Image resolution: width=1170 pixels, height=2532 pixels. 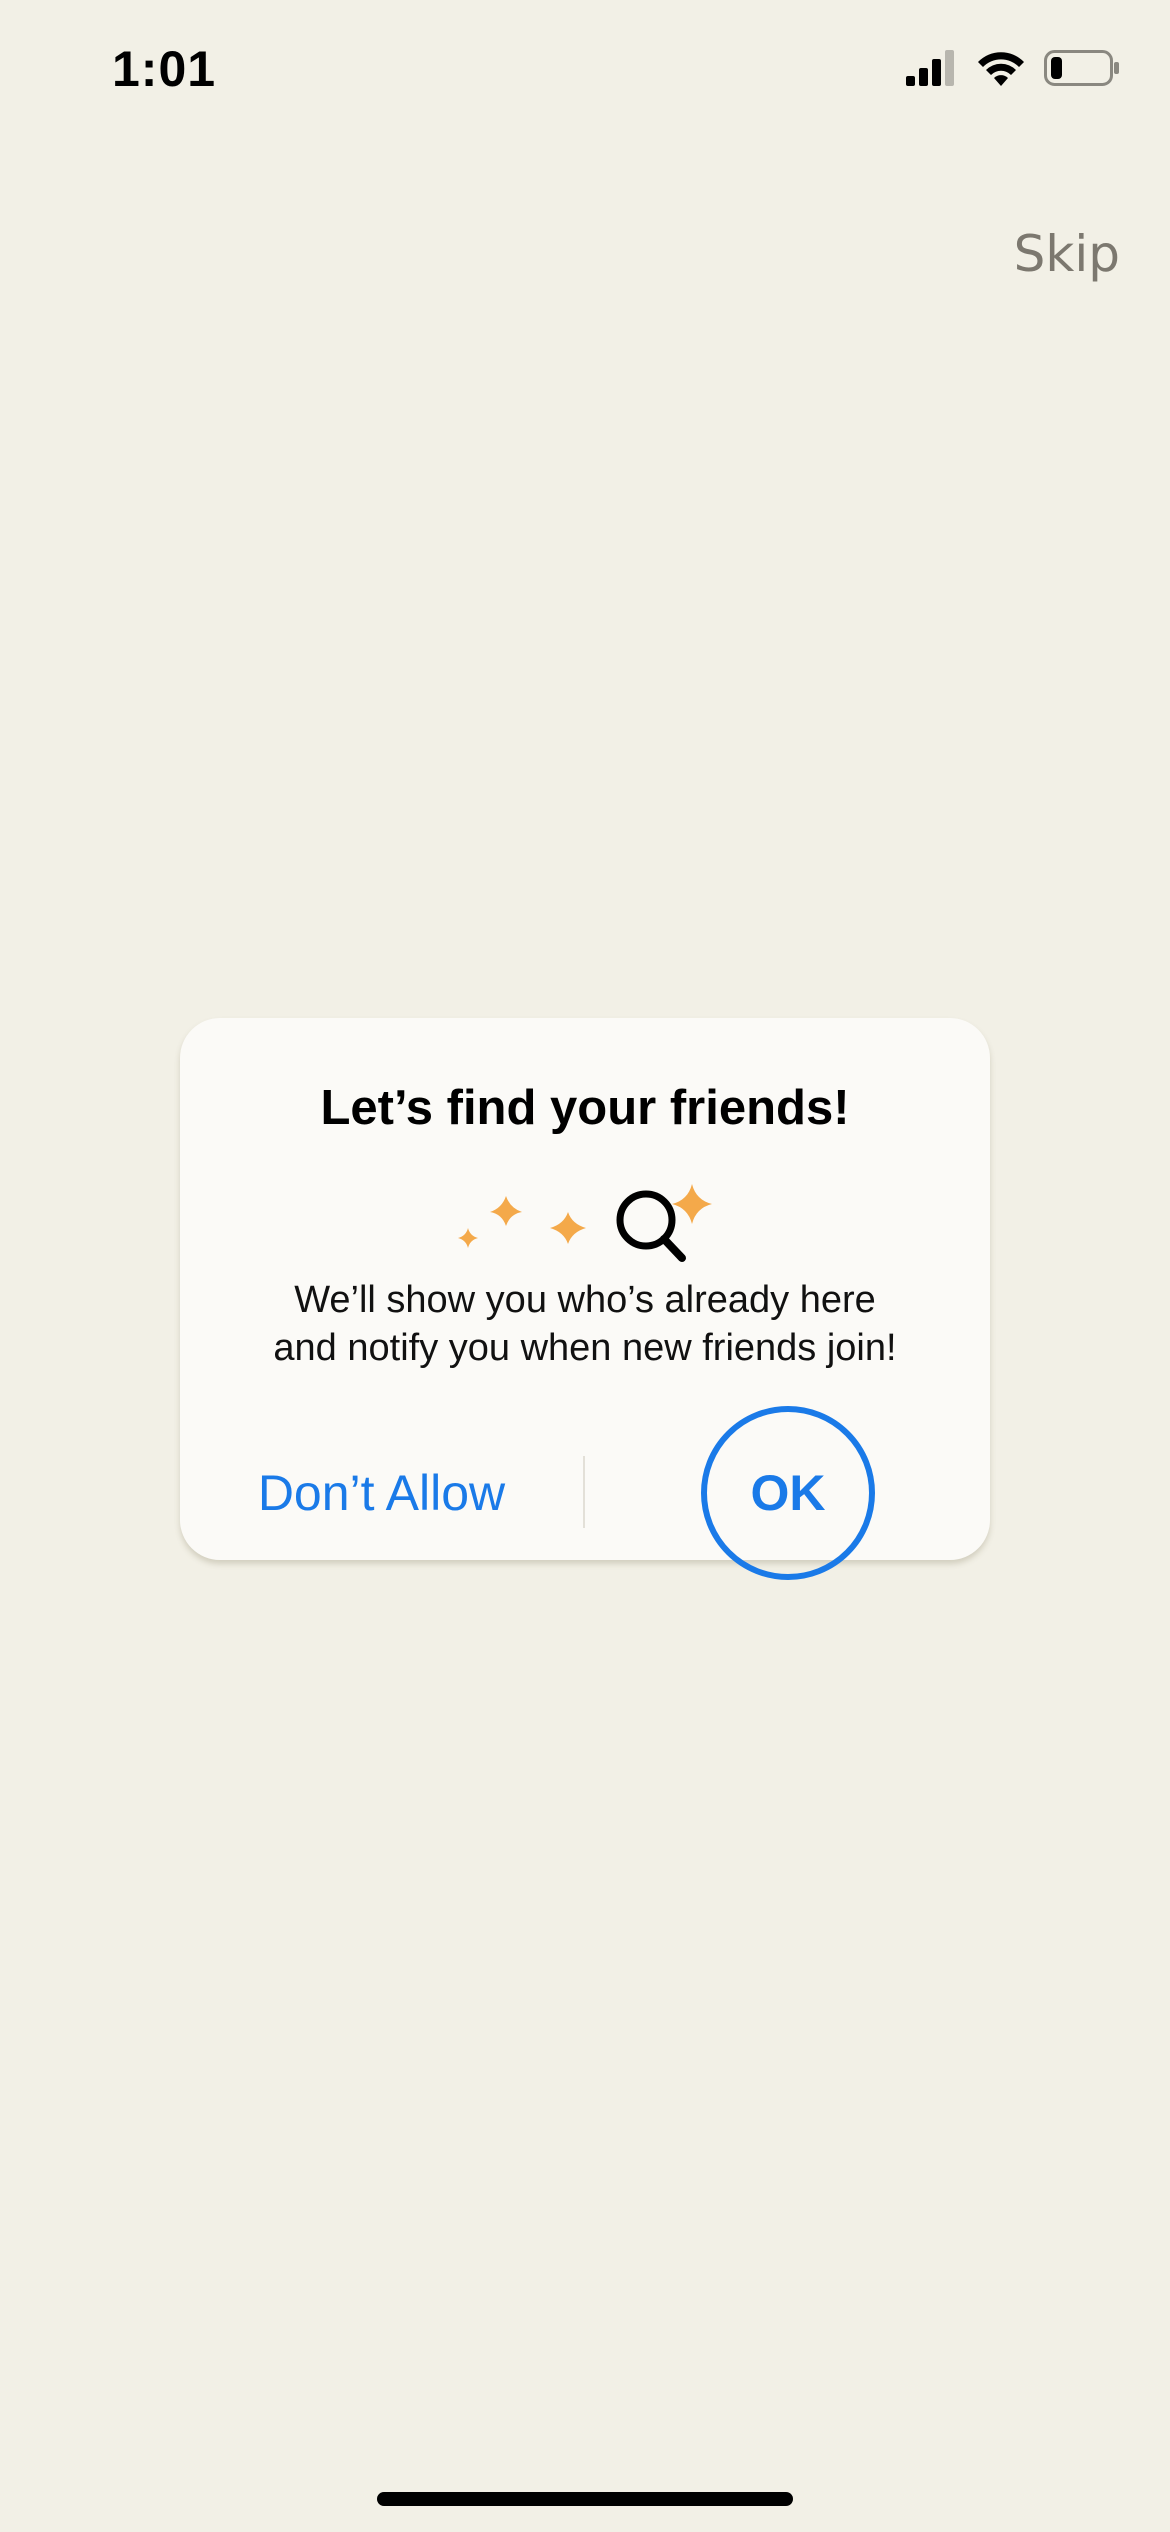 I want to click on status-time: 1:01, so click(x=164, y=69).